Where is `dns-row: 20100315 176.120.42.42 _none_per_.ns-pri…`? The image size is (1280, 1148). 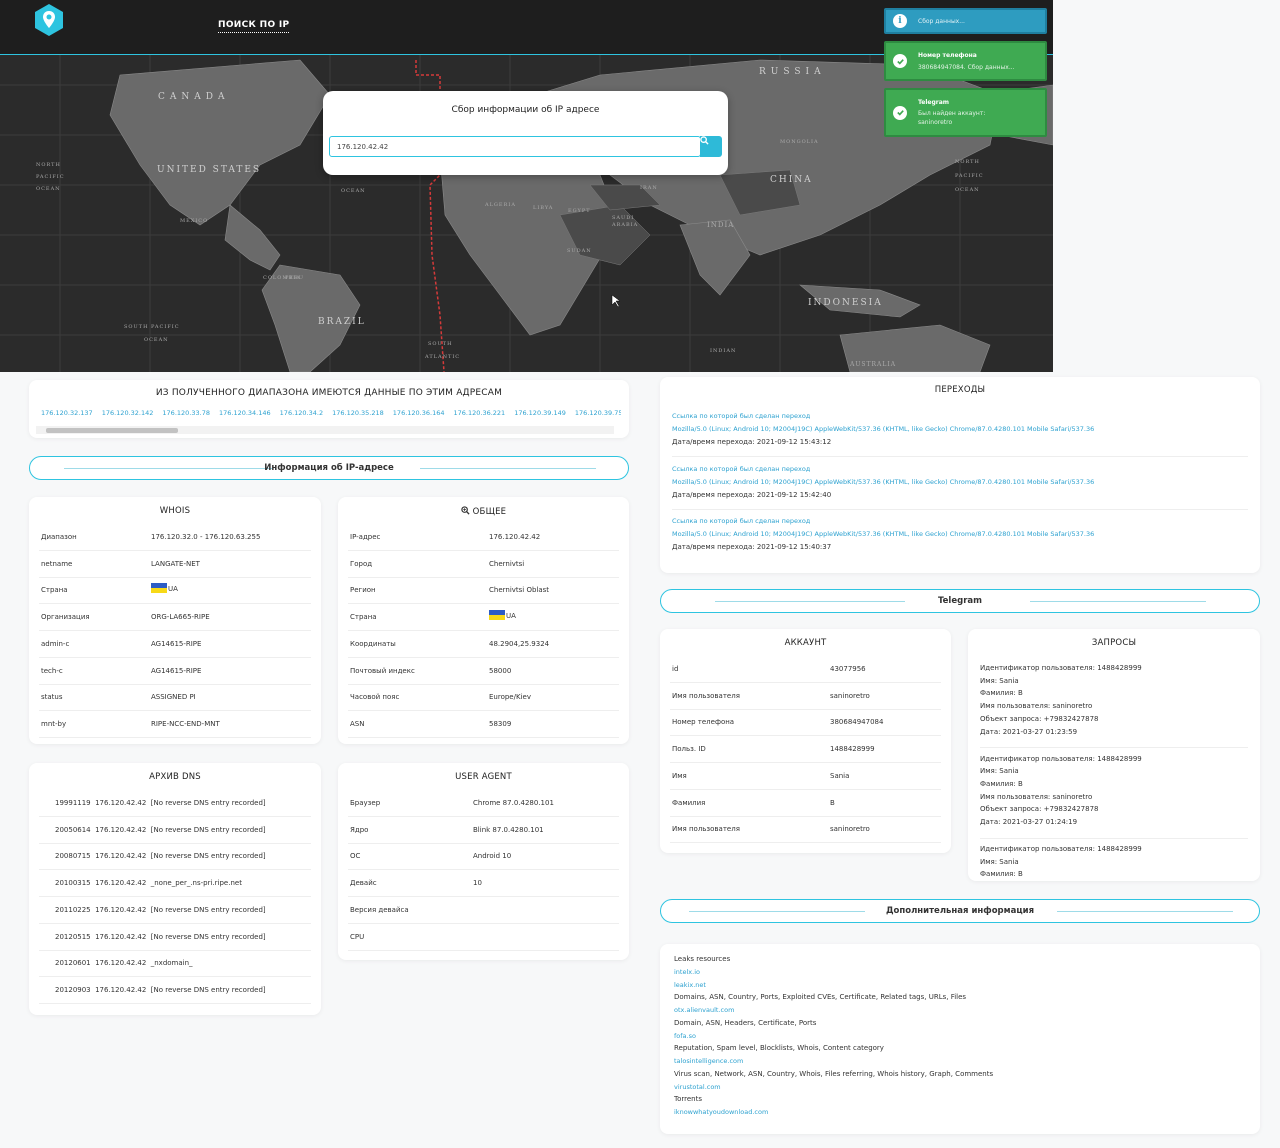
dns-row: 20100315 176.120.42.42 _none_per_.ns-pri… is located at coordinates (175, 884).